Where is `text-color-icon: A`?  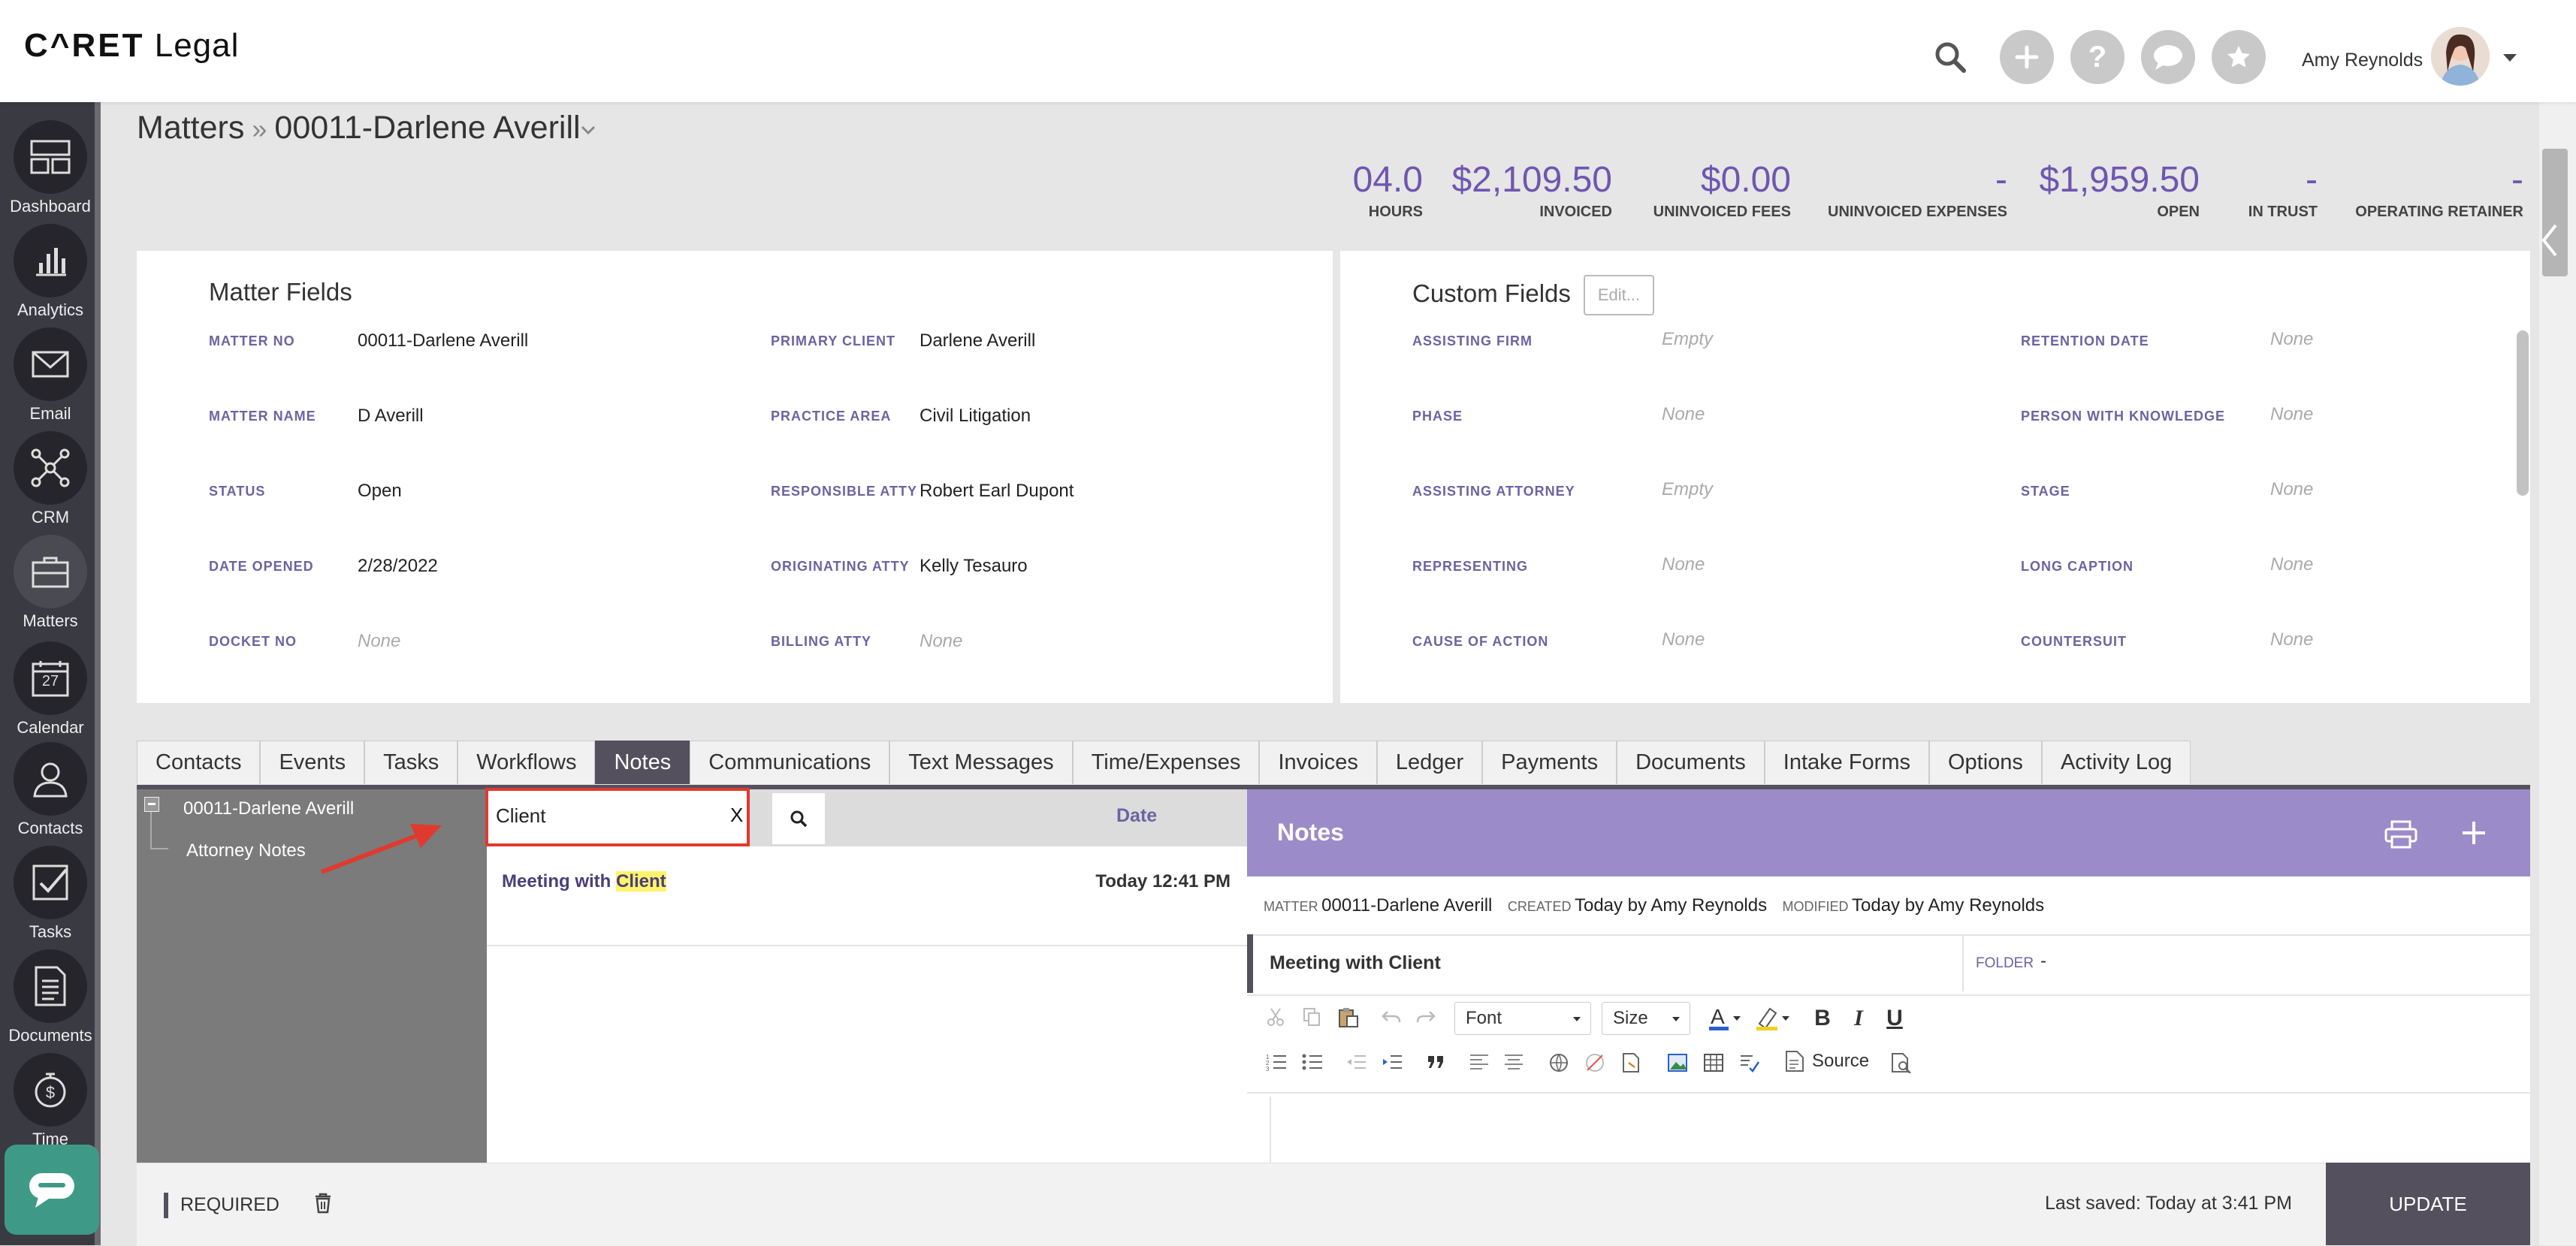
text-color-icon: A is located at coordinates (1725, 1019).